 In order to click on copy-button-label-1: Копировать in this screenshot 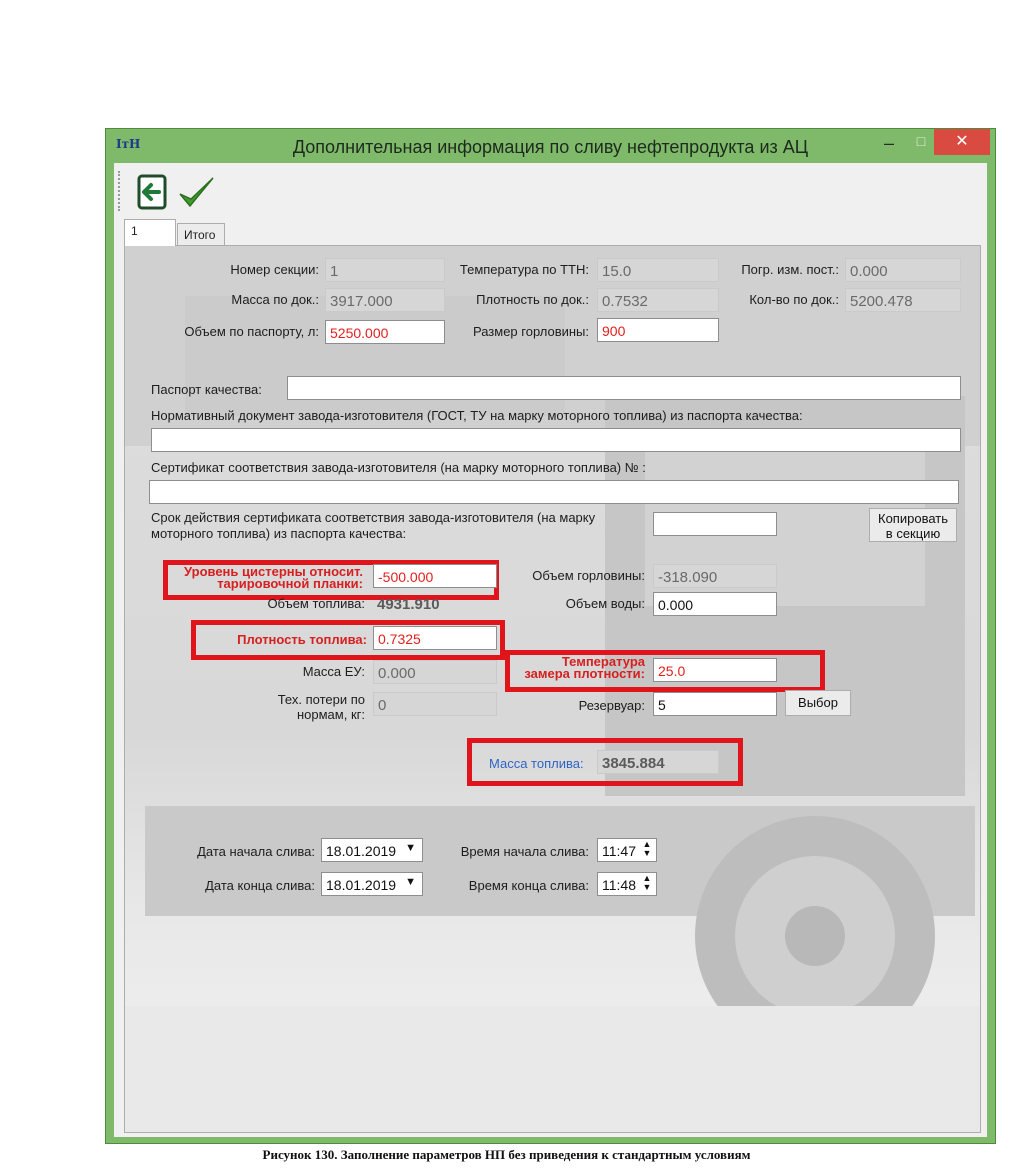, I will do `click(913, 518)`.